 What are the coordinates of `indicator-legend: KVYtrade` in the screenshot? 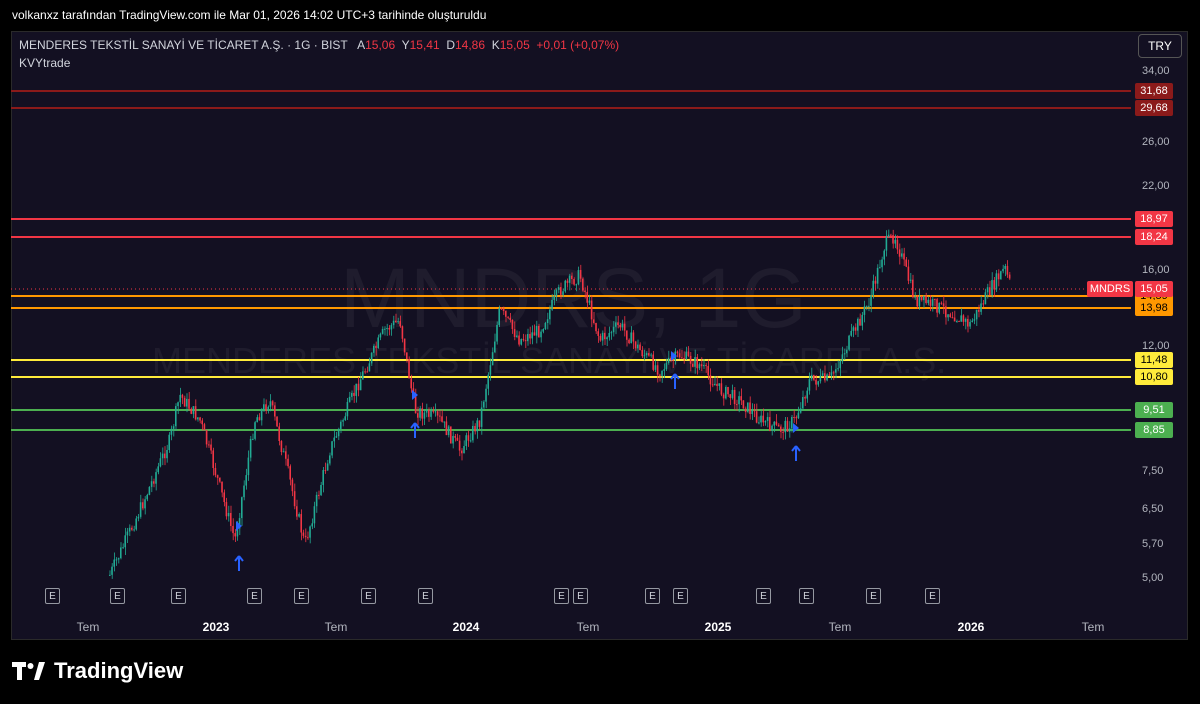 It's located at (44, 63).